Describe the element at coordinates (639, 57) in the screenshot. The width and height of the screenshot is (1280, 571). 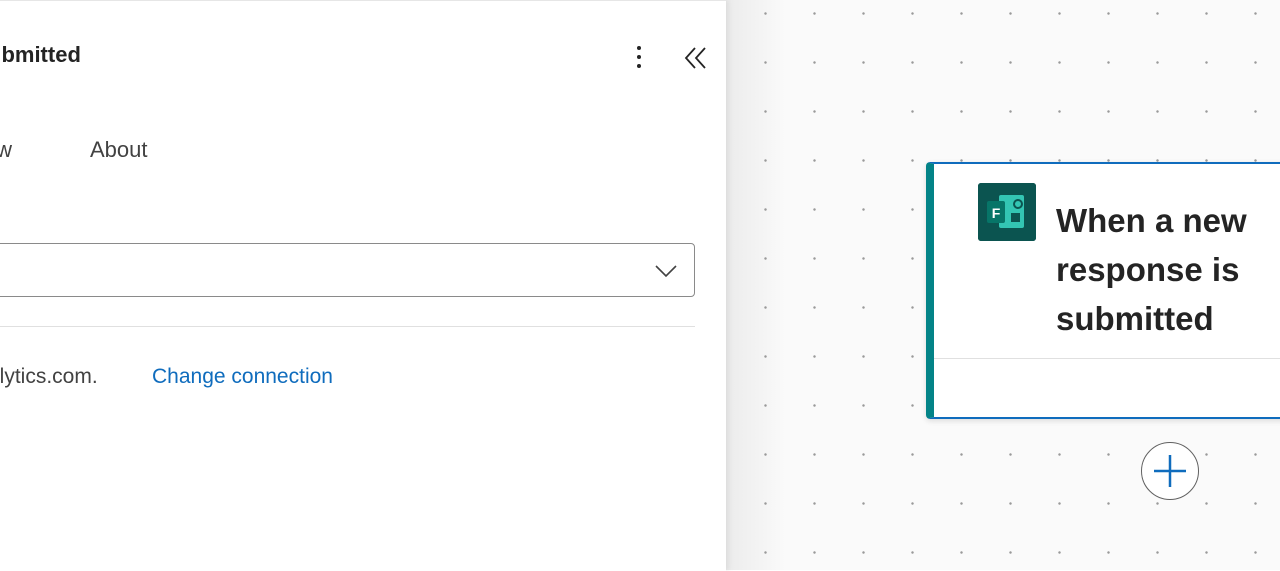
I see `more-options-button` at that location.